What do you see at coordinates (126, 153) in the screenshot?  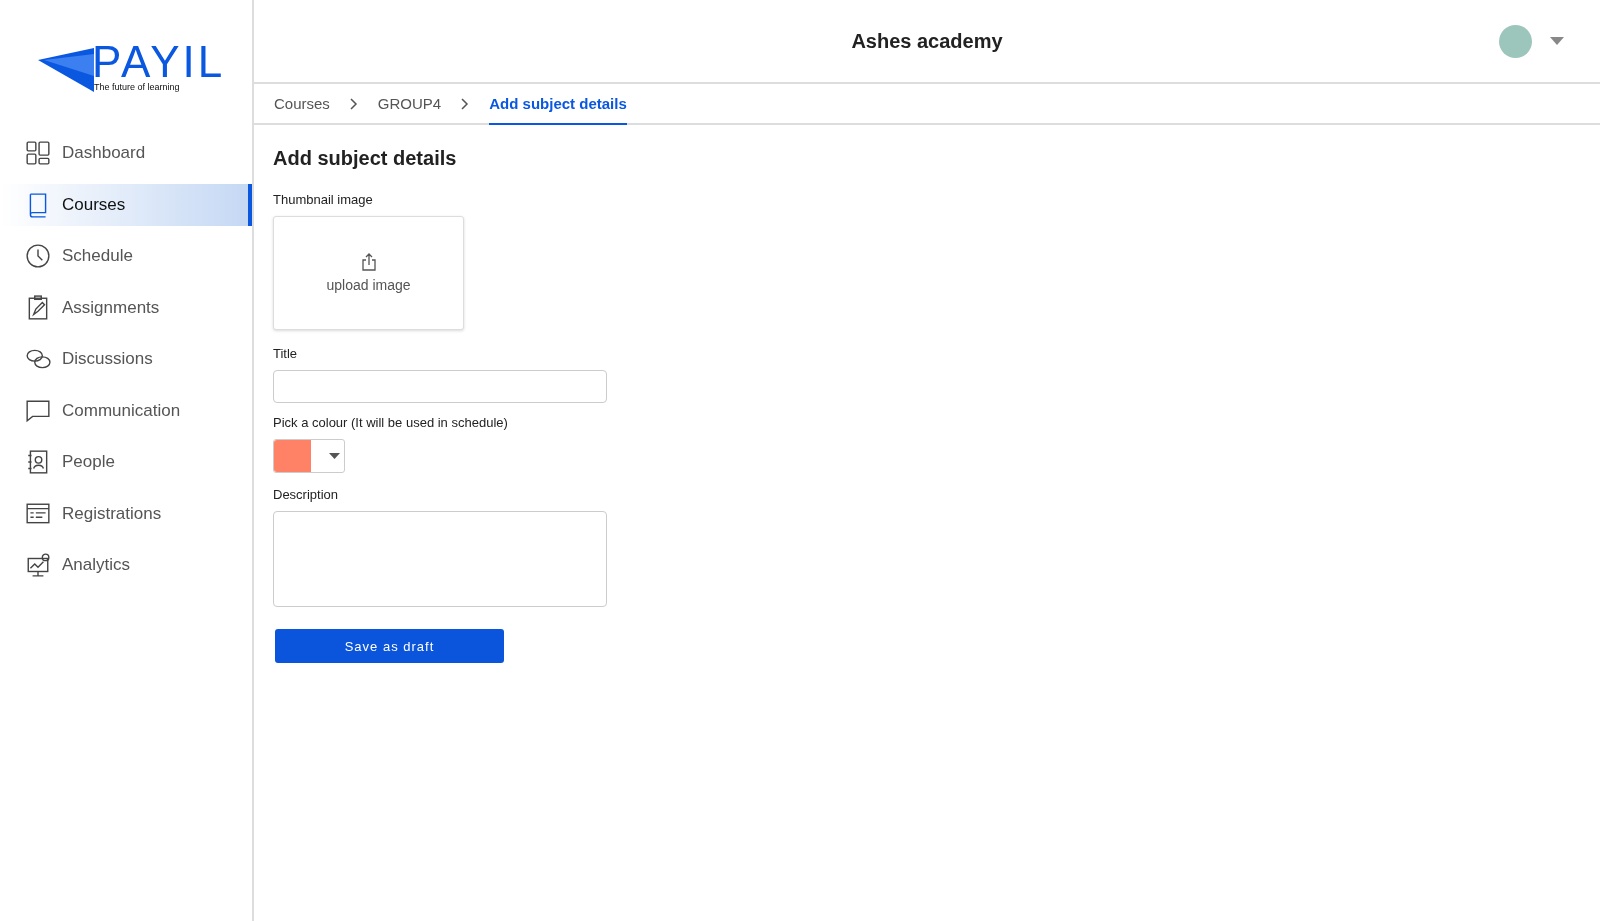 I see `sidebar-item: Dashboard` at bounding box center [126, 153].